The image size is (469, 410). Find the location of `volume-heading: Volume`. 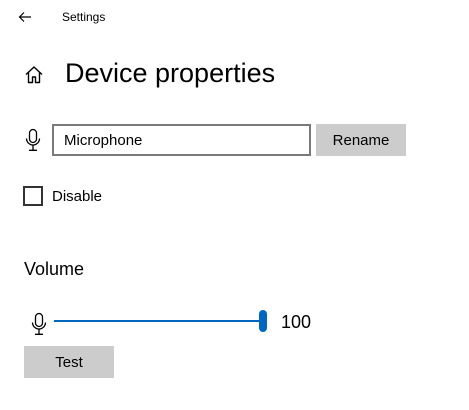

volume-heading: Volume is located at coordinates (54, 269).